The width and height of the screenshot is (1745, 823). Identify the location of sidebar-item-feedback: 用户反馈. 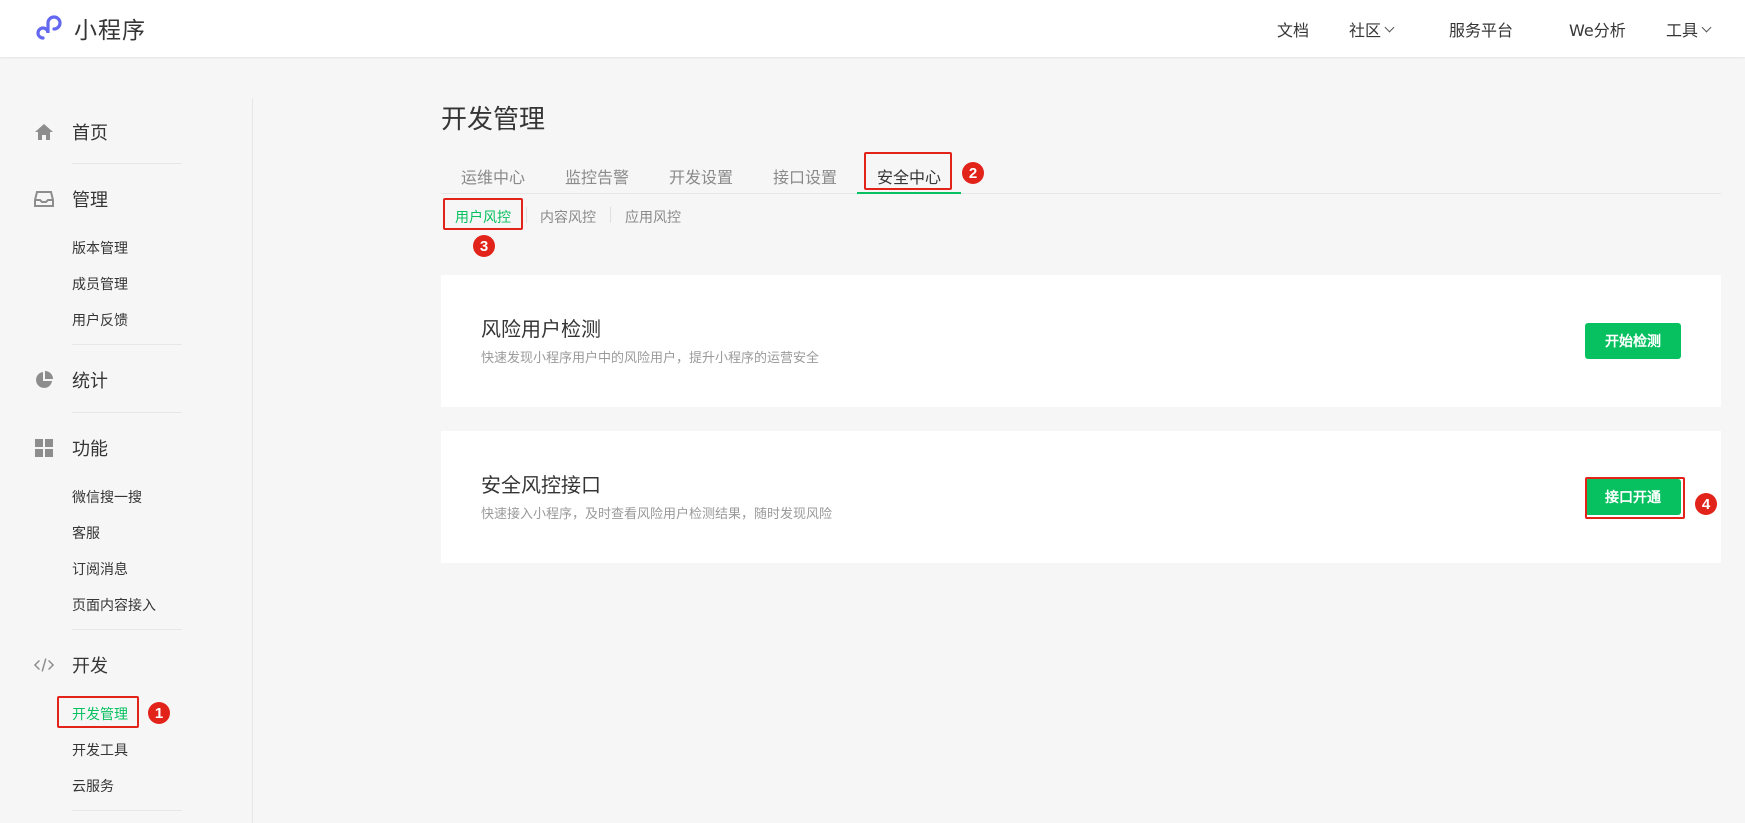
(100, 320).